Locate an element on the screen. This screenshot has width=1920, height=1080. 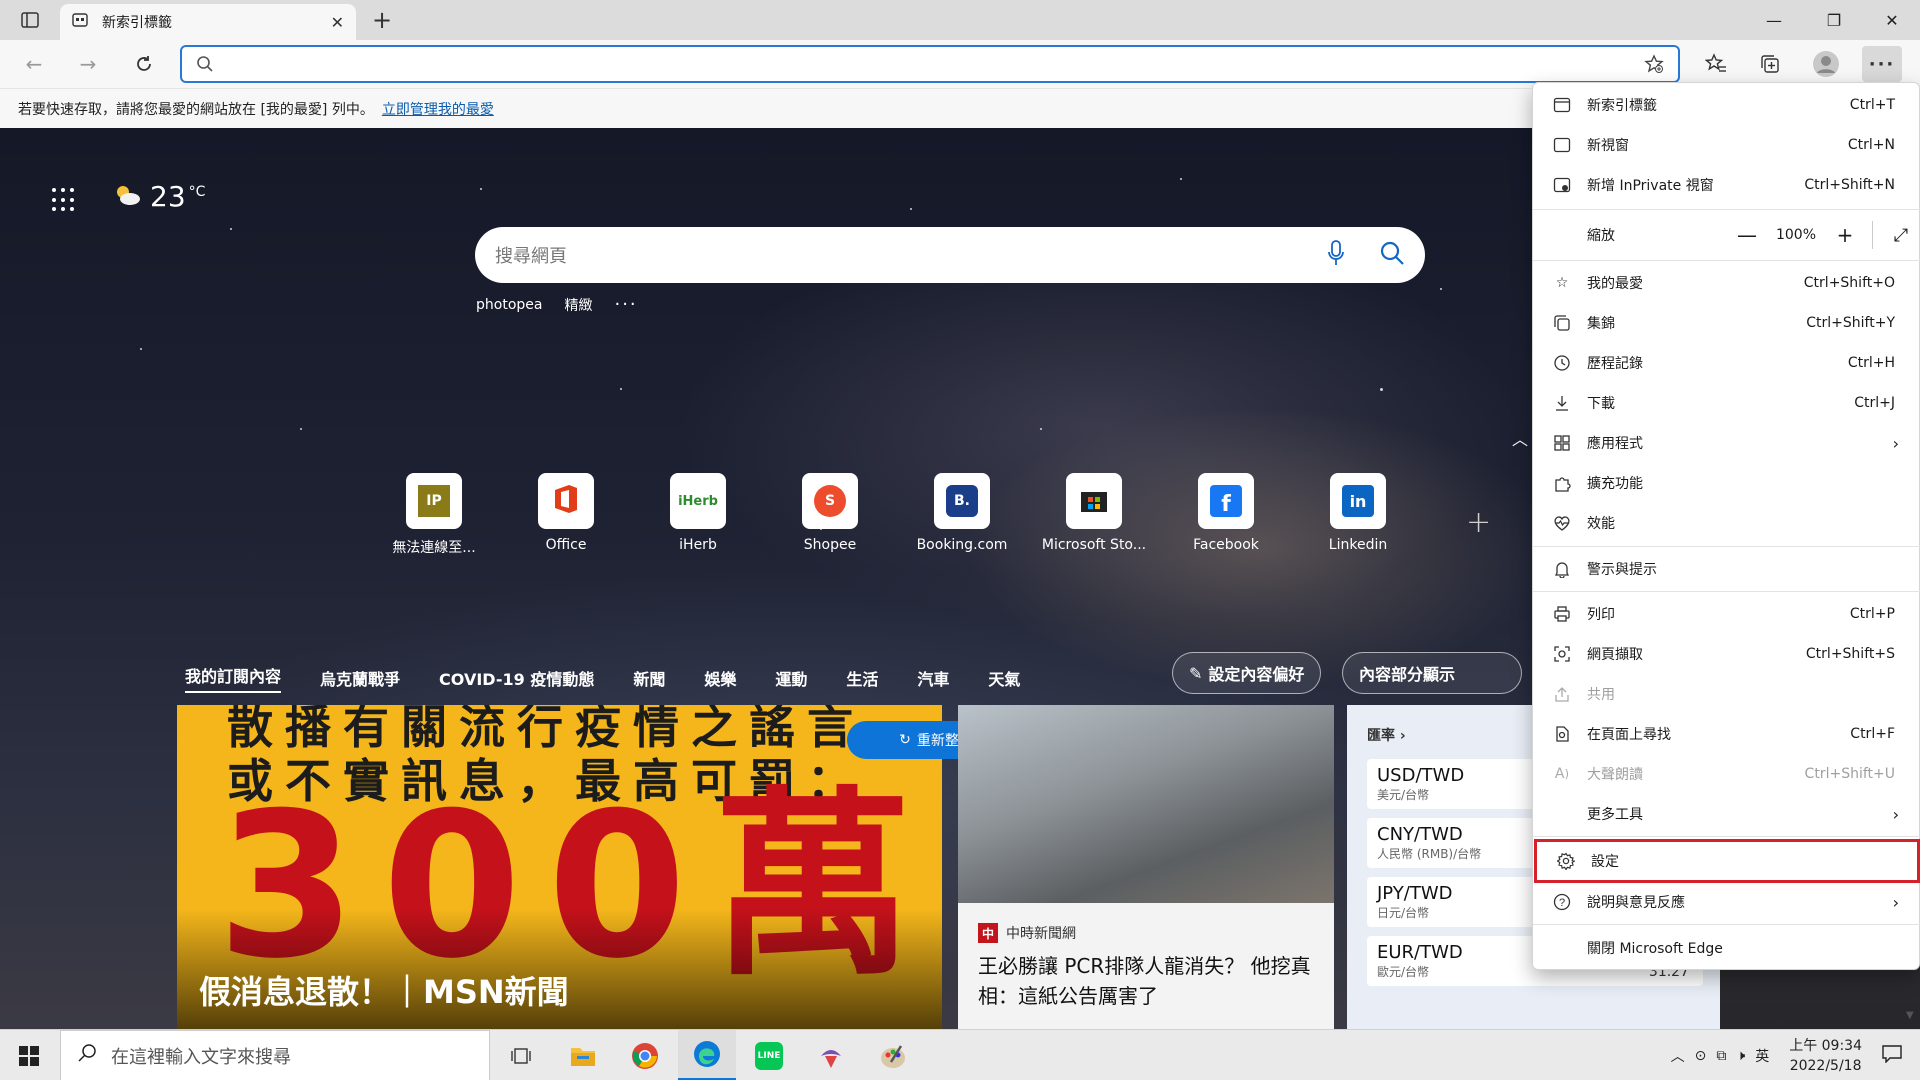
restore-button: ❐ is located at coordinates (1834, 20).